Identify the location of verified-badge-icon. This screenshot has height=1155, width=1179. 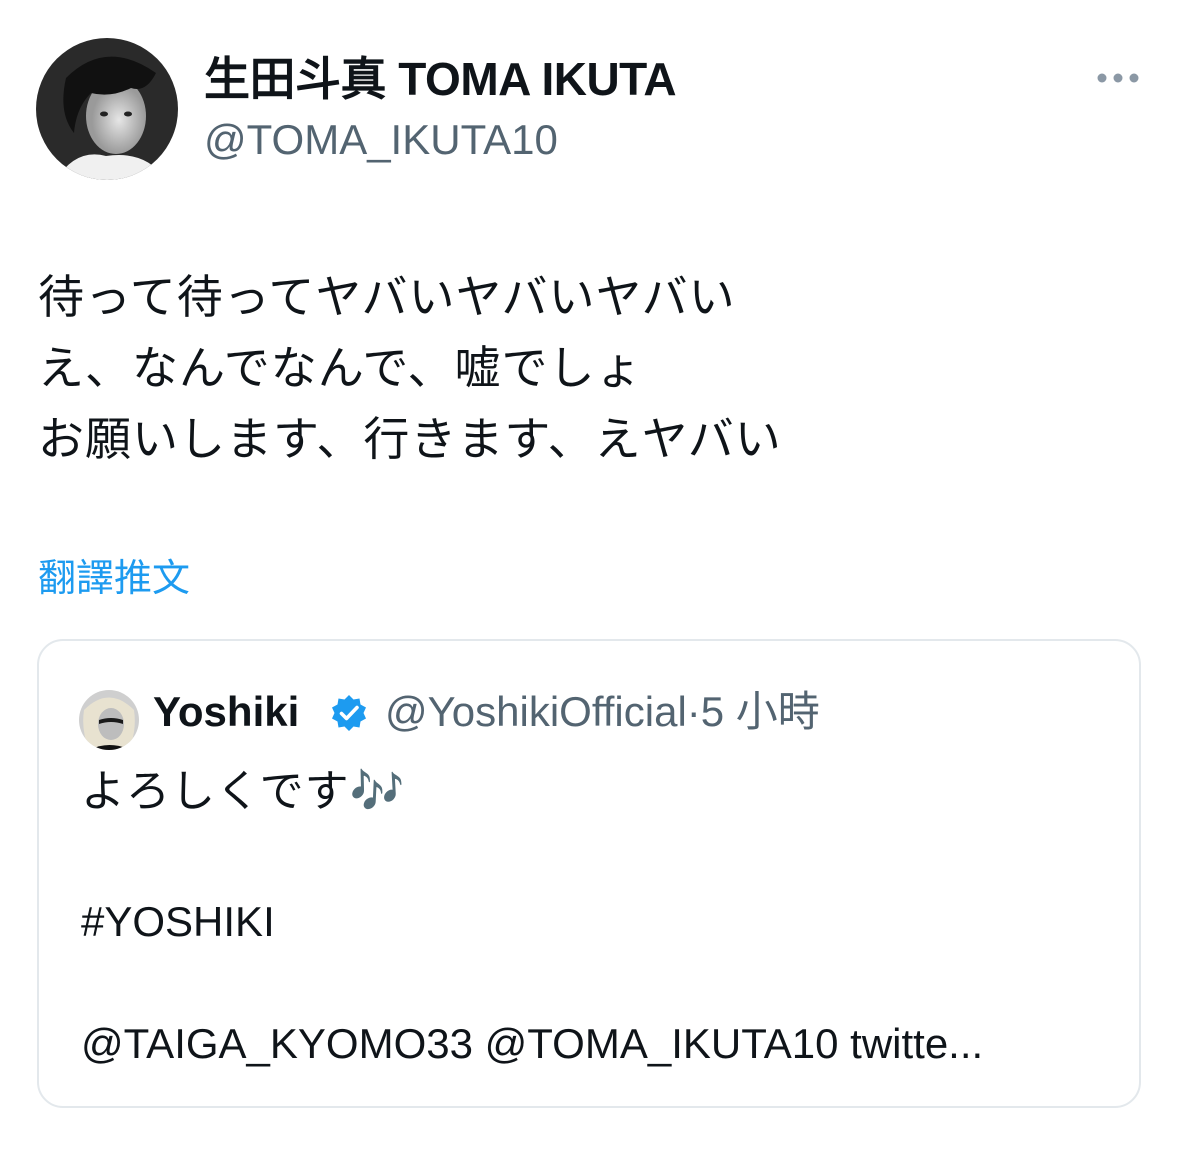
(349, 713).